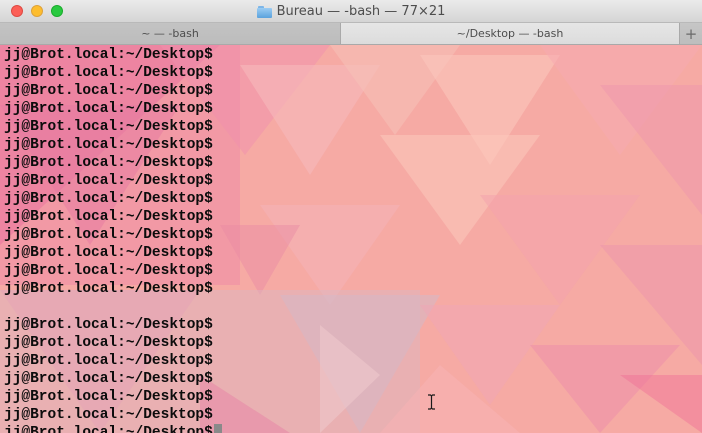 The width and height of the screenshot is (702, 433). I want to click on window-title: Bureau — -bash — 77×21, so click(361, 11).